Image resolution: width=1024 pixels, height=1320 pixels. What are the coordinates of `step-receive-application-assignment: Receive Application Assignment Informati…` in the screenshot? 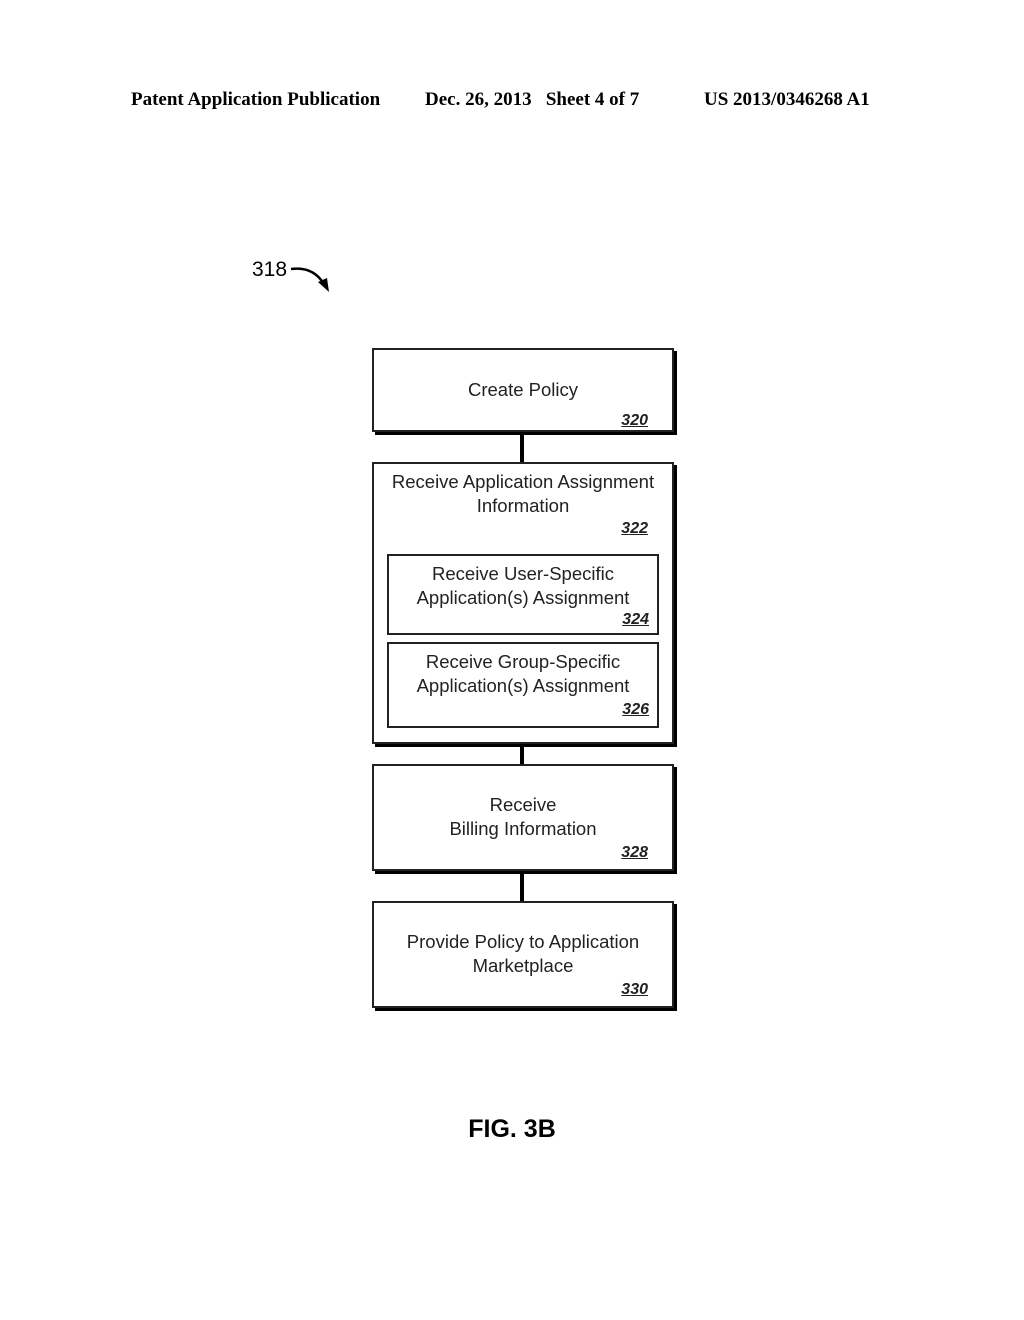 It's located at (523, 603).